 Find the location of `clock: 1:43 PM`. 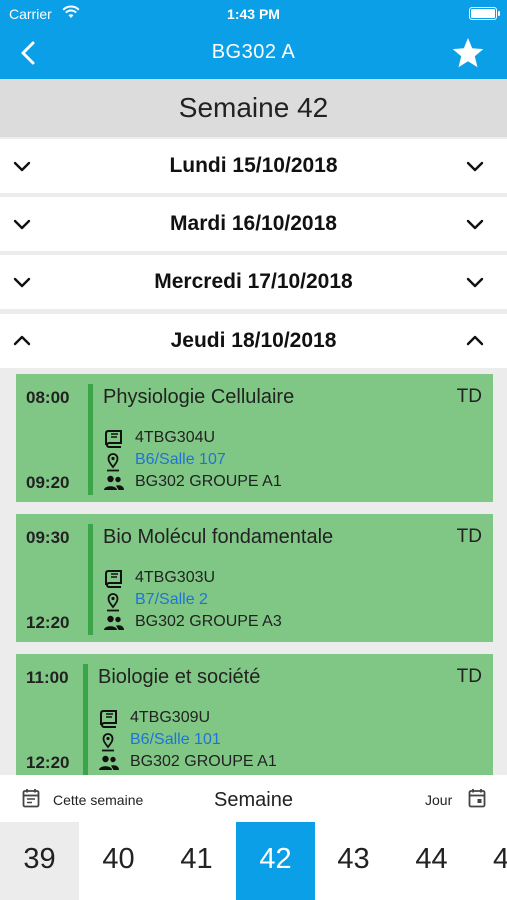

clock: 1:43 PM is located at coordinates (253, 14).